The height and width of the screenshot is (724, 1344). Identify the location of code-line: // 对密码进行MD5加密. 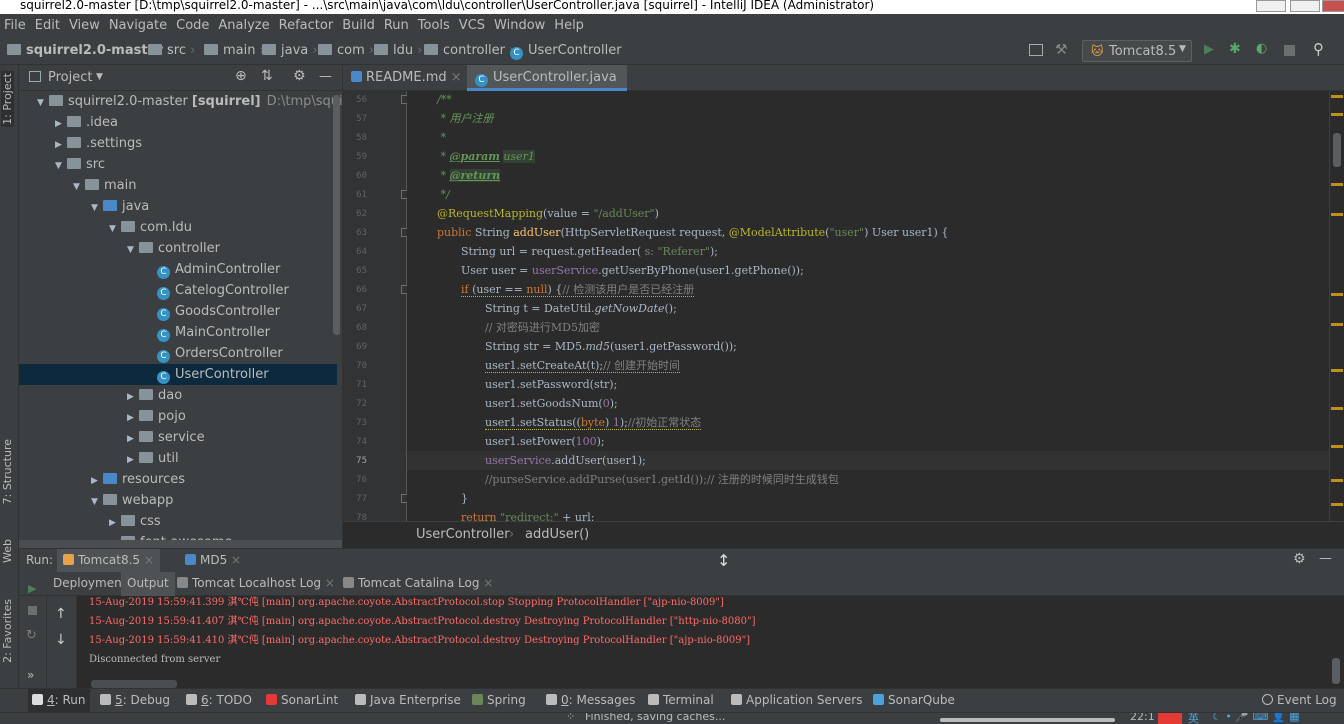
(503, 327).